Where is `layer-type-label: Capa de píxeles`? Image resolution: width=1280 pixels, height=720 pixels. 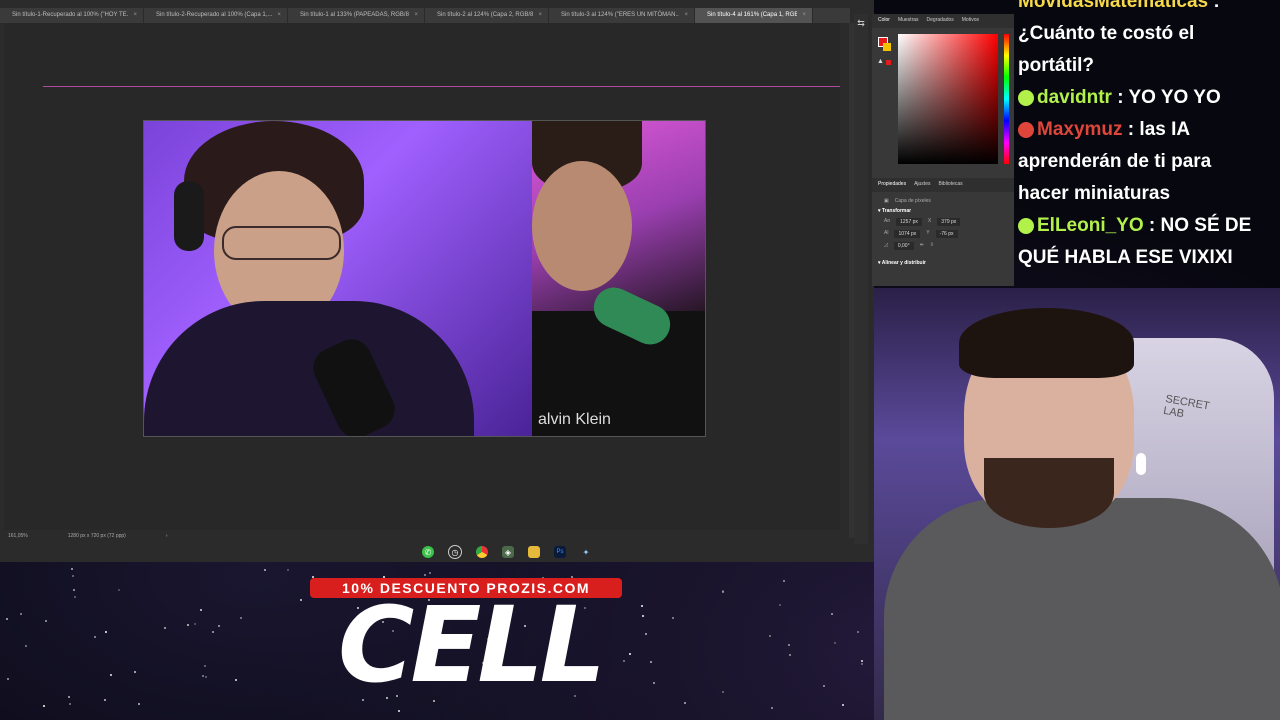 layer-type-label: Capa de píxeles is located at coordinates (912, 201).